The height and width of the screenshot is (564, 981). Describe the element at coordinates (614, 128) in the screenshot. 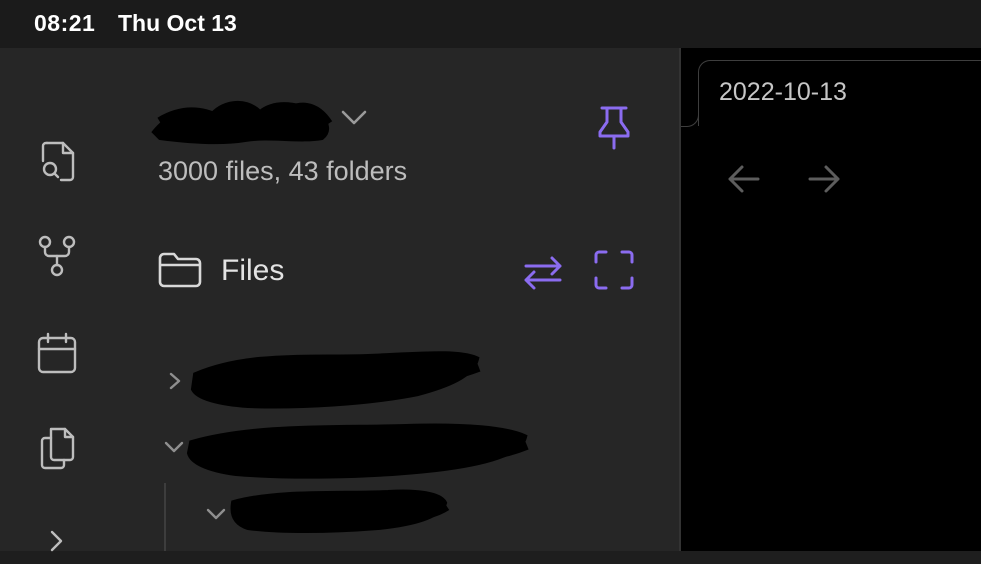

I see `pin-icon` at that location.